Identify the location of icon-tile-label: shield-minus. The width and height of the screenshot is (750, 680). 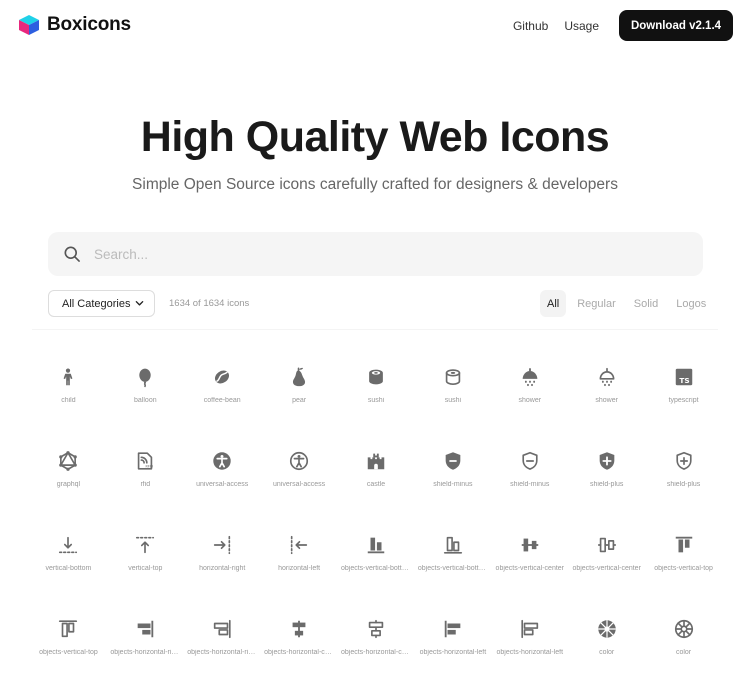
(453, 484).